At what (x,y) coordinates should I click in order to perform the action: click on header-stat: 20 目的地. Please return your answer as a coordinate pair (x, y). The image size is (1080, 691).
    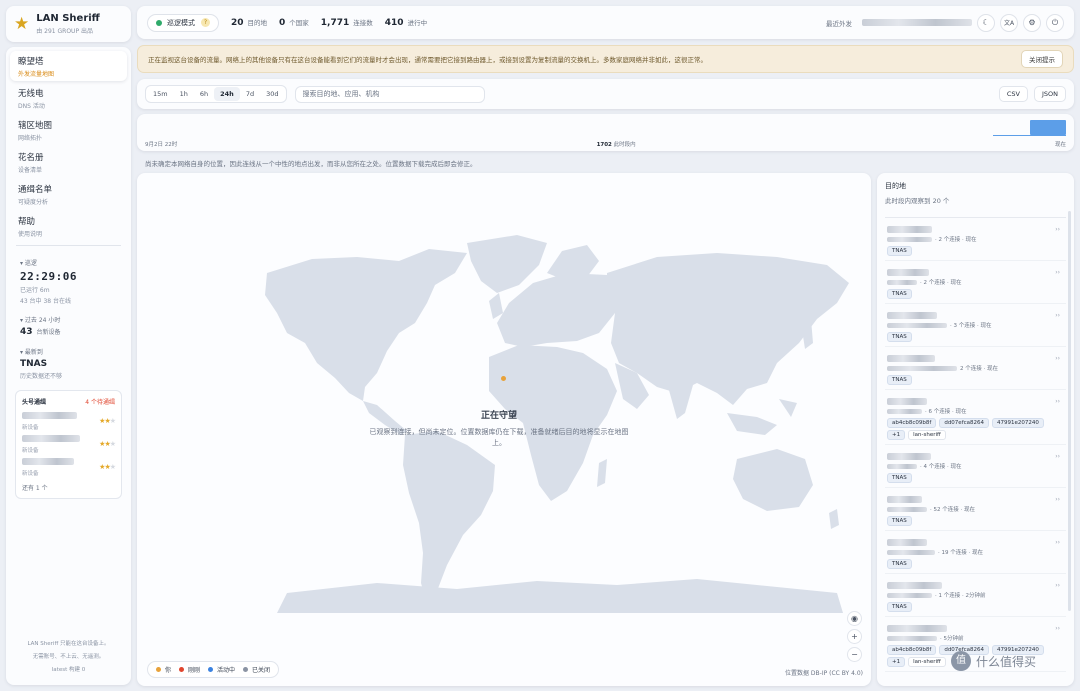
    Looking at the image, I should click on (249, 22).